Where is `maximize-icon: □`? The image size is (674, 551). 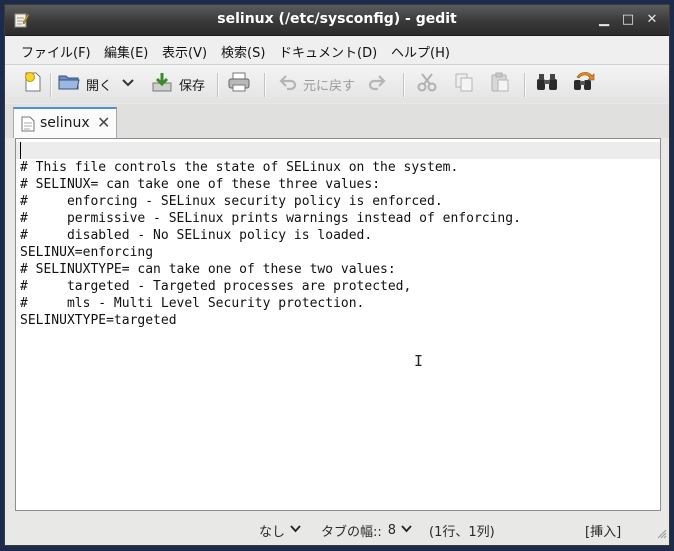 maximize-icon: □ is located at coordinates (628, 20).